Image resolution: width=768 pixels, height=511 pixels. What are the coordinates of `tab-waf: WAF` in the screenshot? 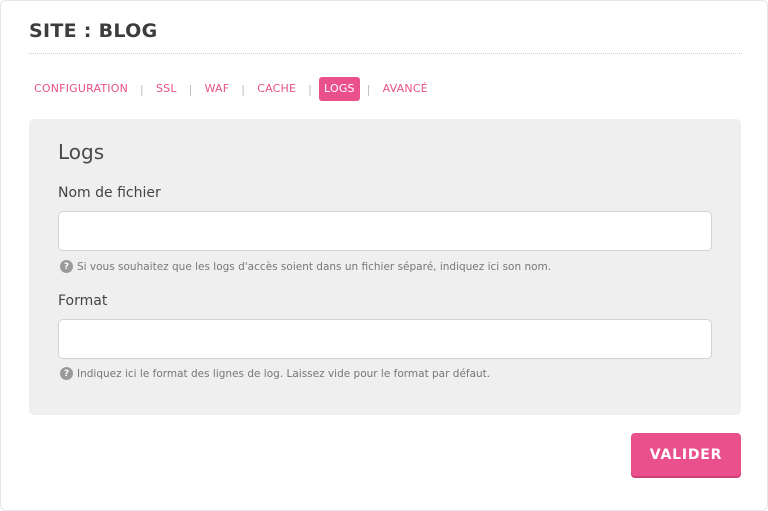 It's located at (217, 89).